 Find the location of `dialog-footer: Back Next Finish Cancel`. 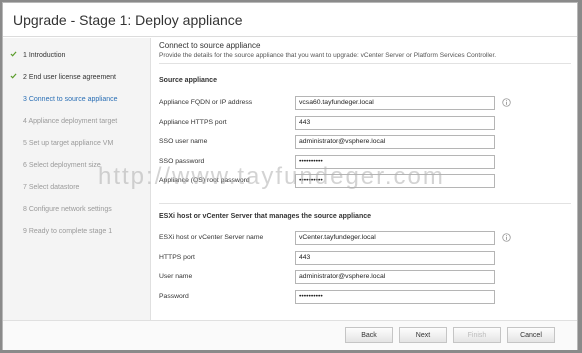

dialog-footer: Back Next Finish Cancel is located at coordinates (290, 335).